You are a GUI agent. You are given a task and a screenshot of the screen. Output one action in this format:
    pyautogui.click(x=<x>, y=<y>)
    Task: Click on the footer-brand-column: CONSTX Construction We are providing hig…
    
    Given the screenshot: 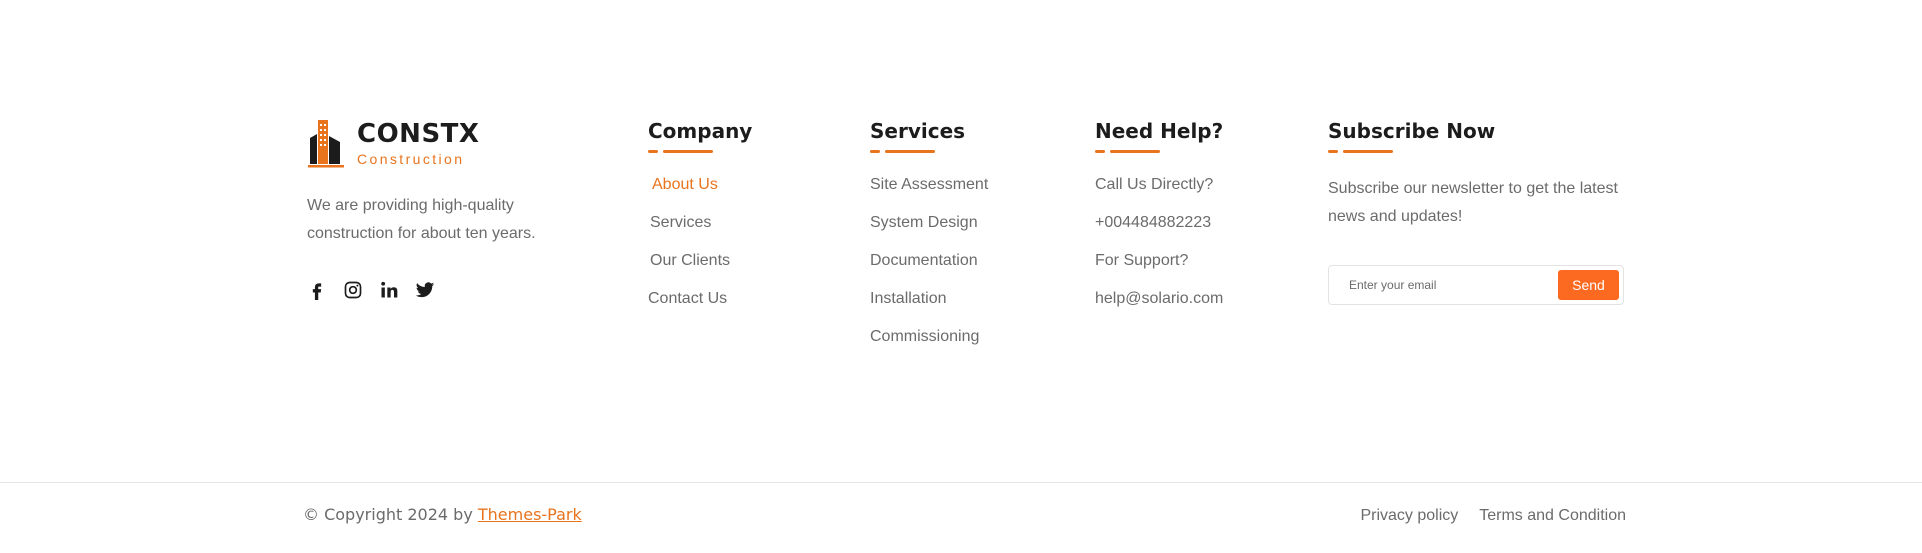 What is the action you would take?
    pyautogui.click(x=457, y=209)
    